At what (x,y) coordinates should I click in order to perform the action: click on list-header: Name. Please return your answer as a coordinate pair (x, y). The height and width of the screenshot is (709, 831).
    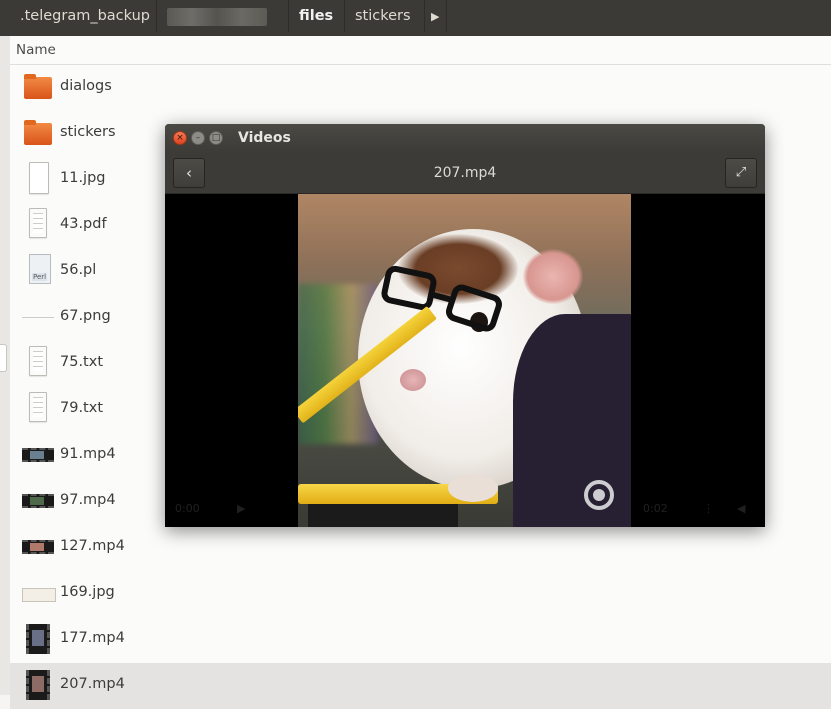
    Looking at the image, I should click on (420, 50).